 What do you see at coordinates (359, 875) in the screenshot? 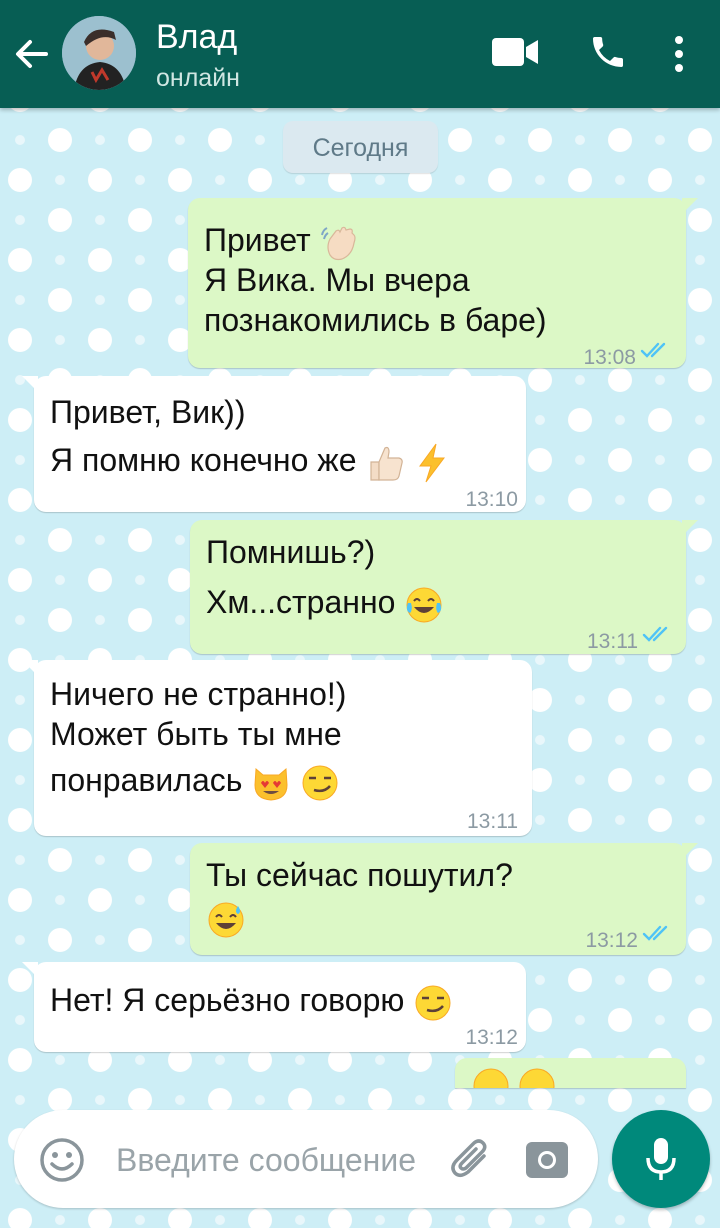
I see `message-text-line: Ты сейчас пошутил?` at bounding box center [359, 875].